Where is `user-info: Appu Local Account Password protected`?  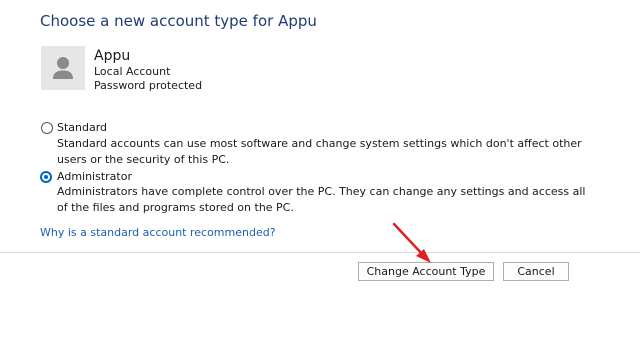
user-info: Appu Local Account Password protected is located at coordinates (148, 70).